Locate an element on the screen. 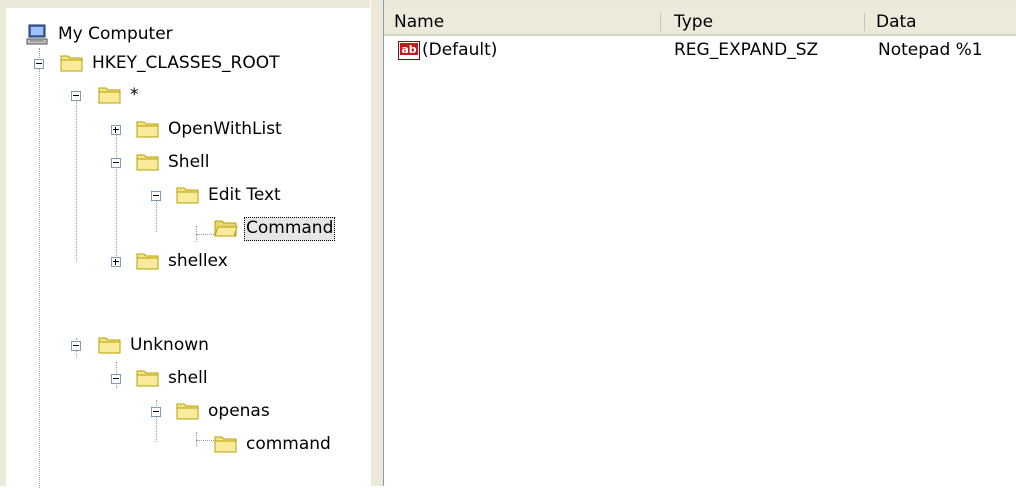 The image size is (1016, 488). tree-item-shell: Shell is located at coordinates (188, 163).